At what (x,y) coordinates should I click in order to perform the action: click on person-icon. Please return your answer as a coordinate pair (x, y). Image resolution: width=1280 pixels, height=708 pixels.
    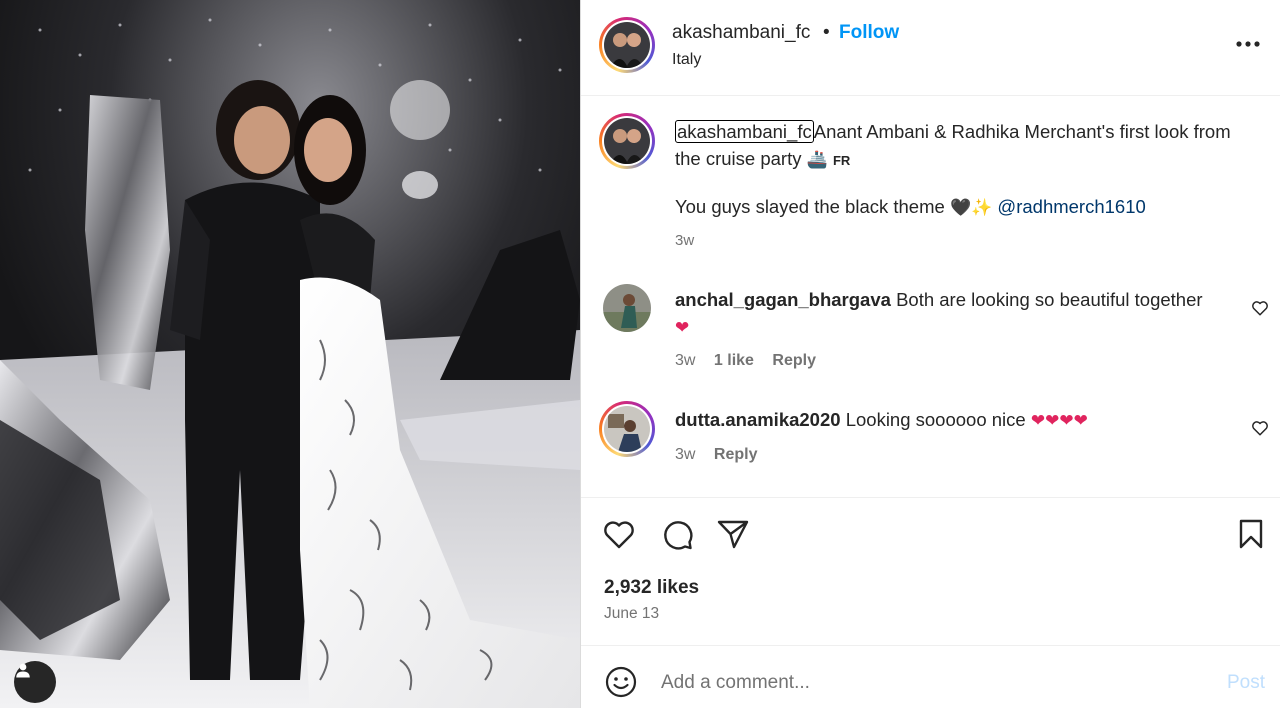
    Looking at the image, I should click on (23, 670).